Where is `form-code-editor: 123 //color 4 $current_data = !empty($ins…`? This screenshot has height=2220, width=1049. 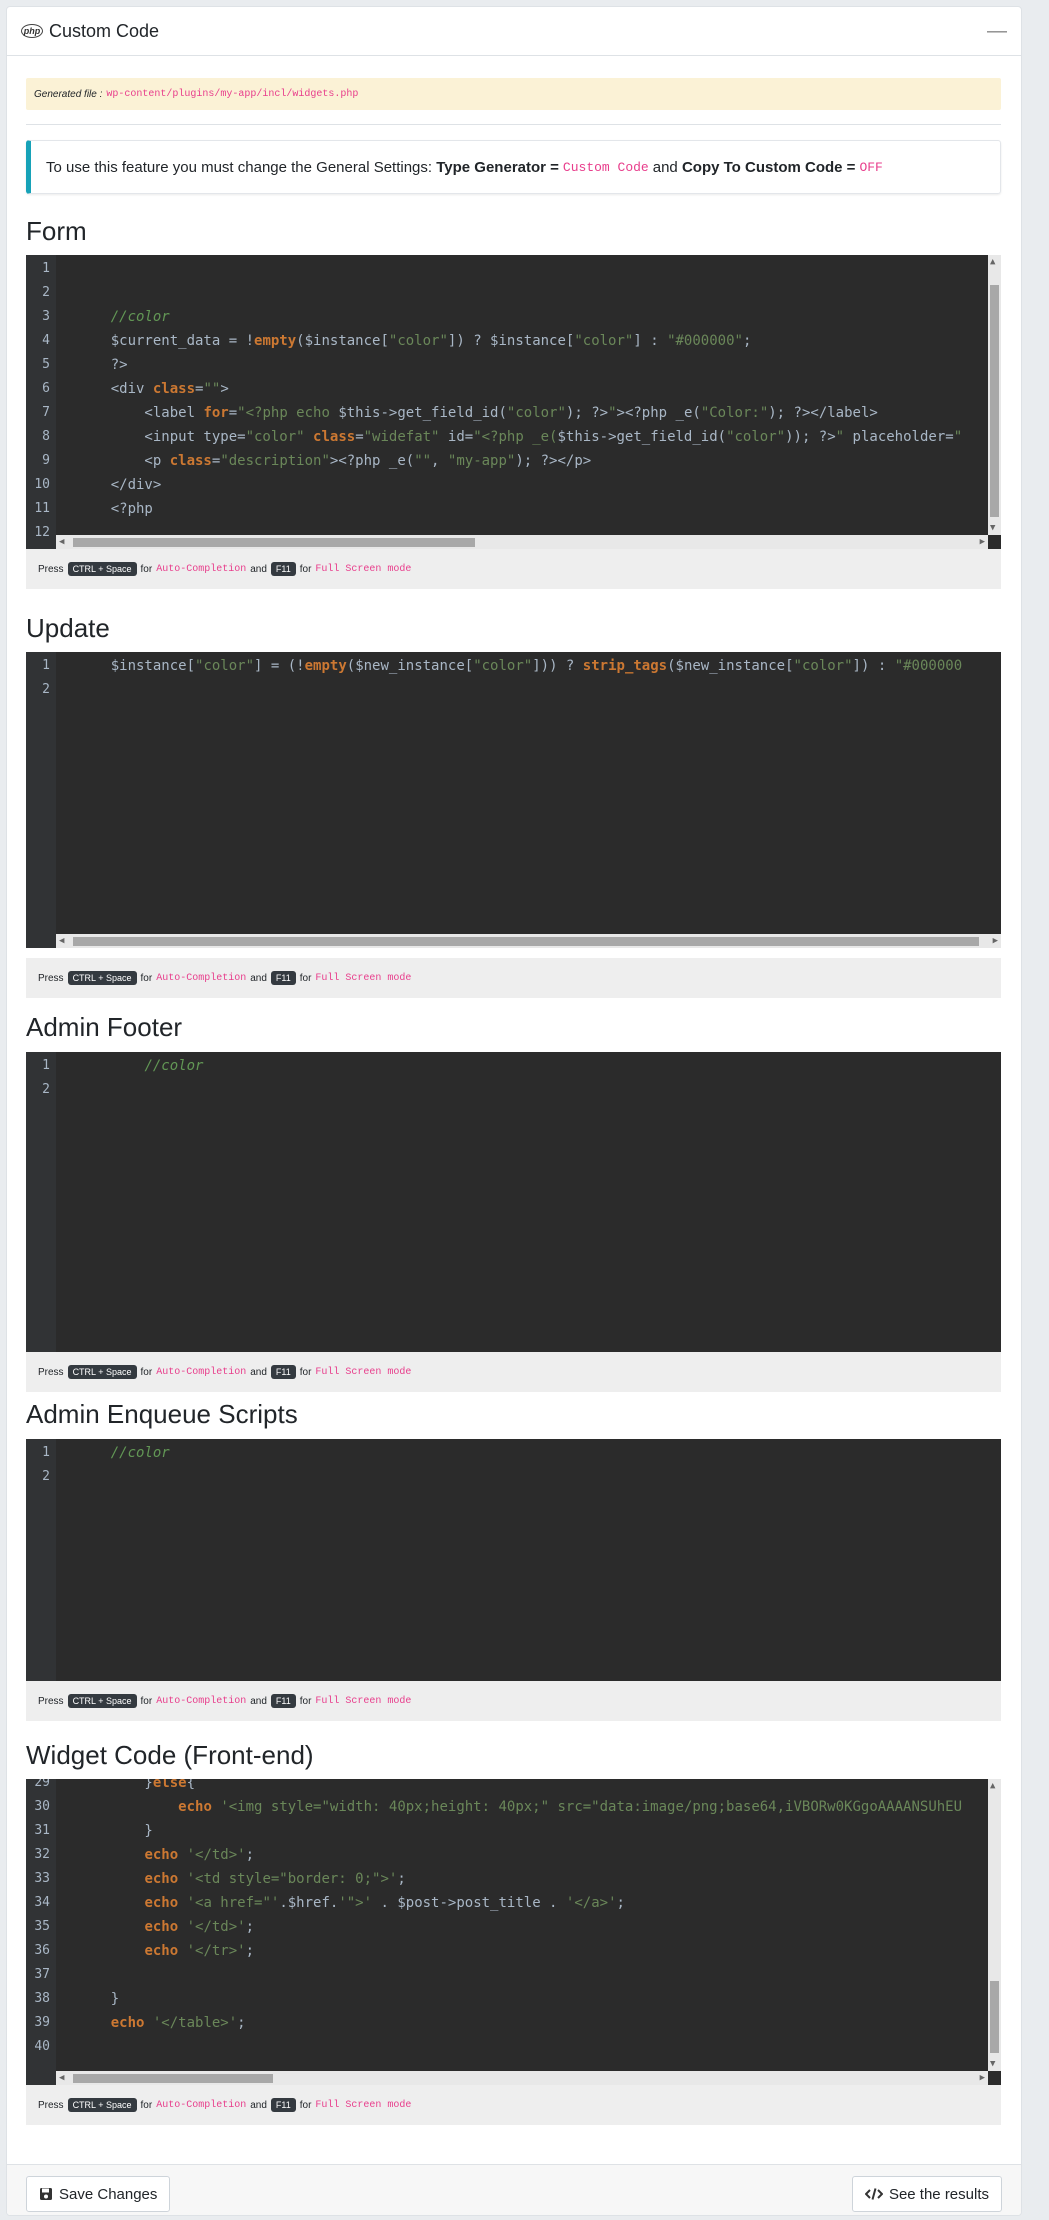 form-code-editor: 123 //color 4 $current_data = !empty($ins… is located at coordinates (513, 402).